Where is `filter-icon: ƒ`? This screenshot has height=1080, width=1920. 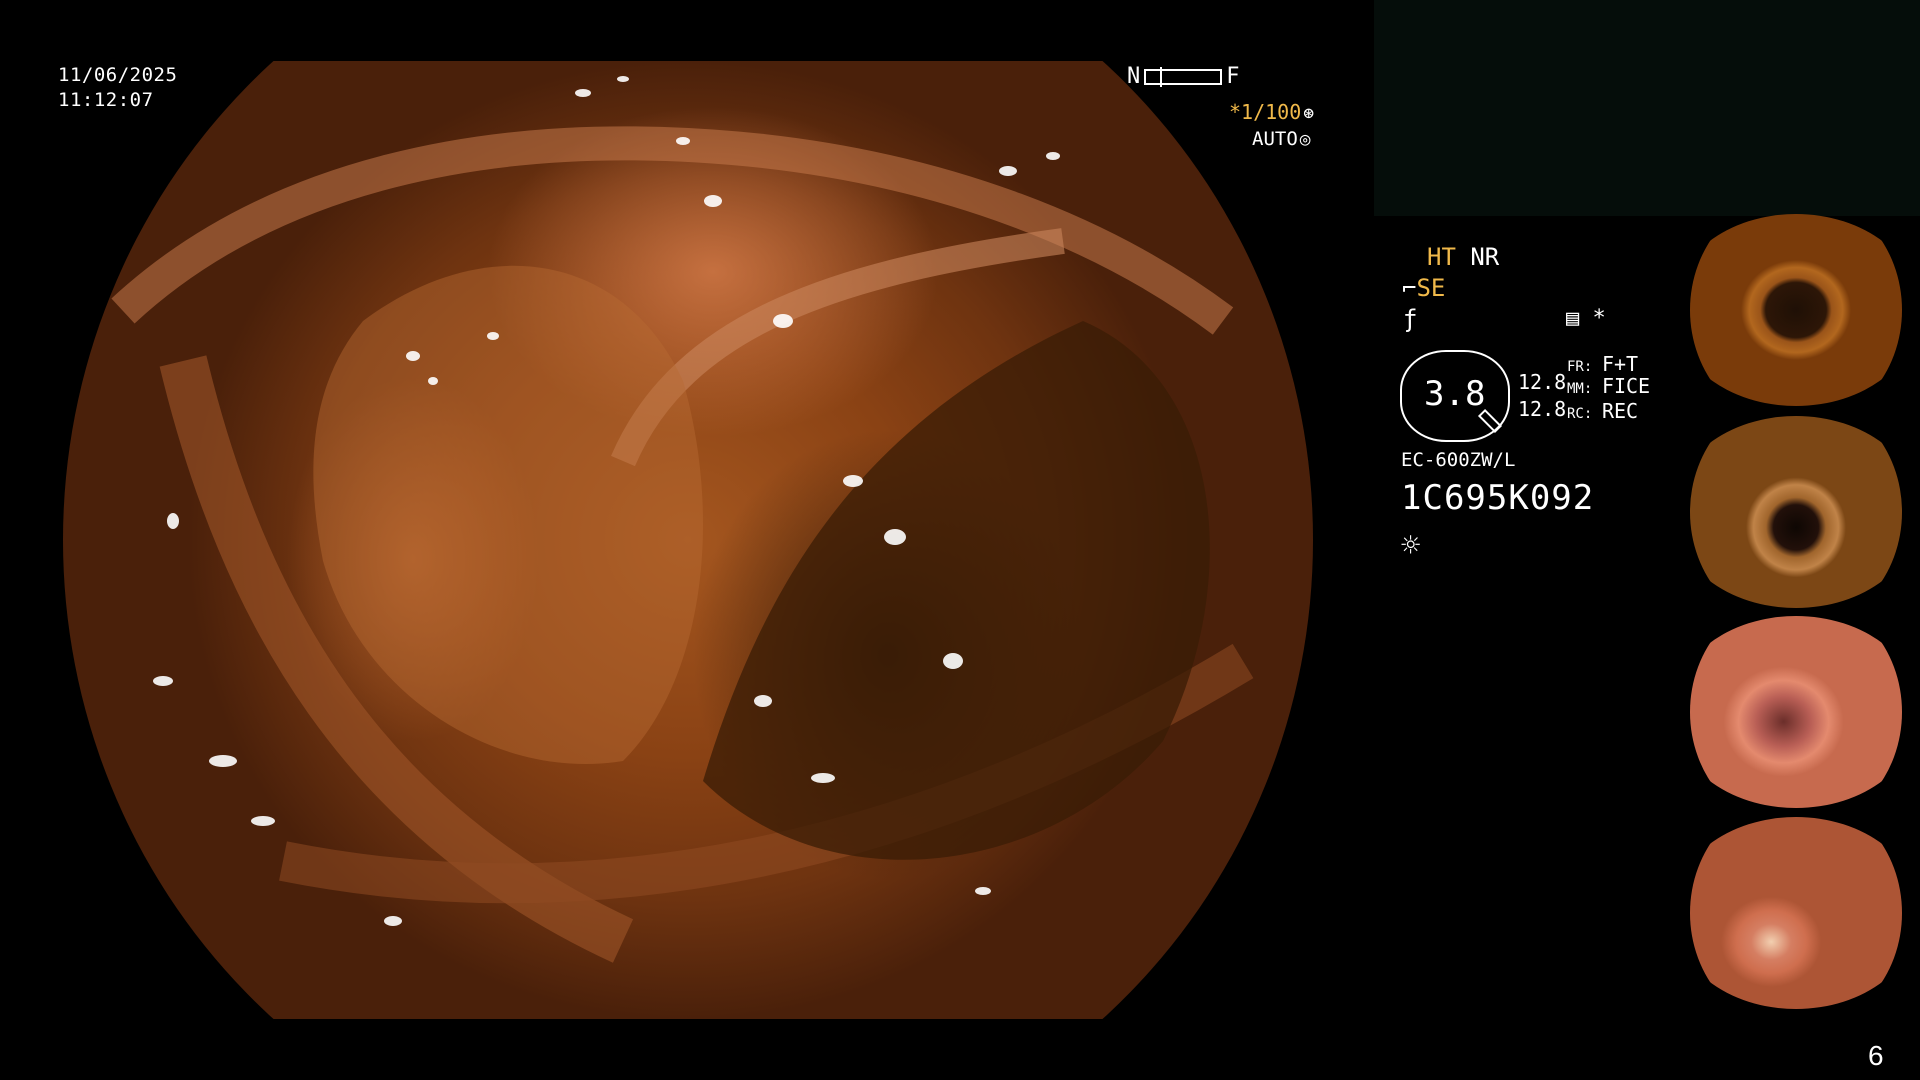 filter-icon: ƒ is located at coordinates (1410, 319).